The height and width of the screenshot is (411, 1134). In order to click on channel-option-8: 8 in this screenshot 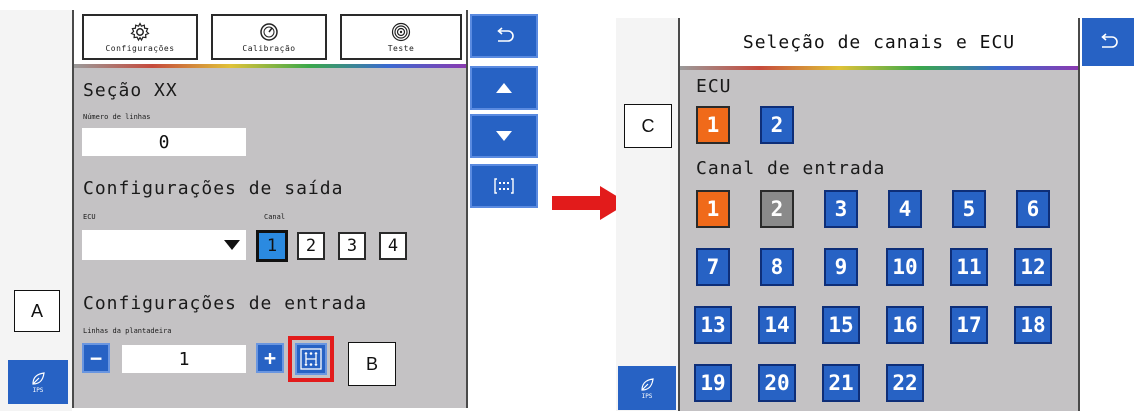, I will do `click(777, 267)`.